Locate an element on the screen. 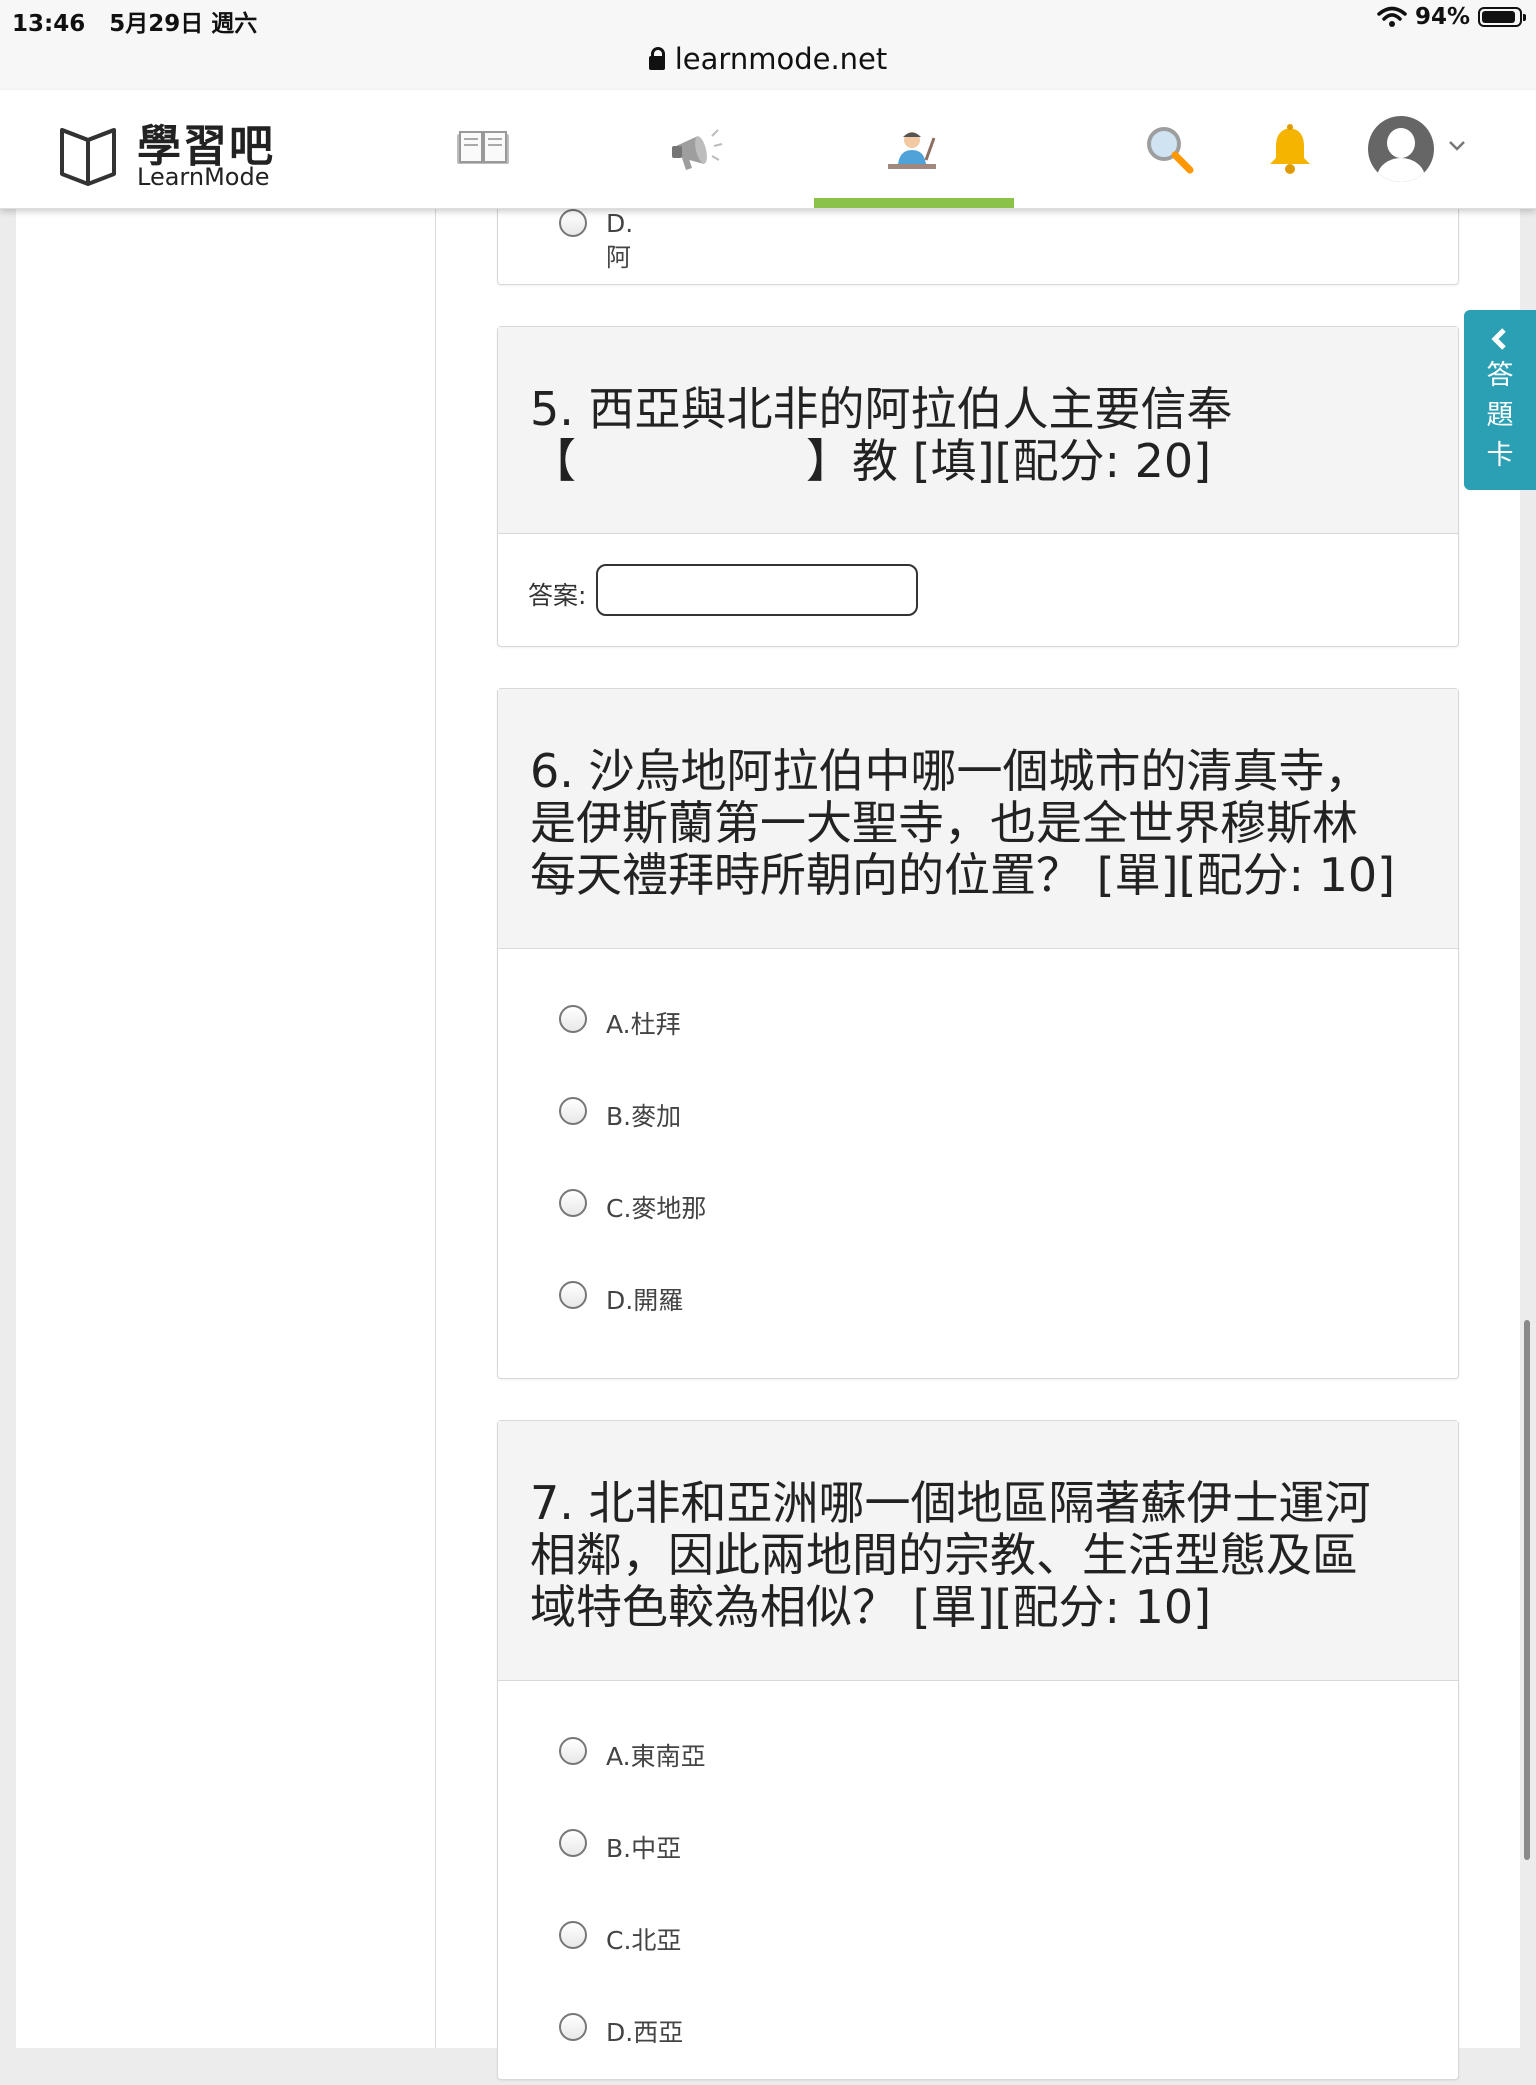 The height and width of the screenshot is (2085, 1536). url-text: learnmode.net is located at coordinates (781, 59).